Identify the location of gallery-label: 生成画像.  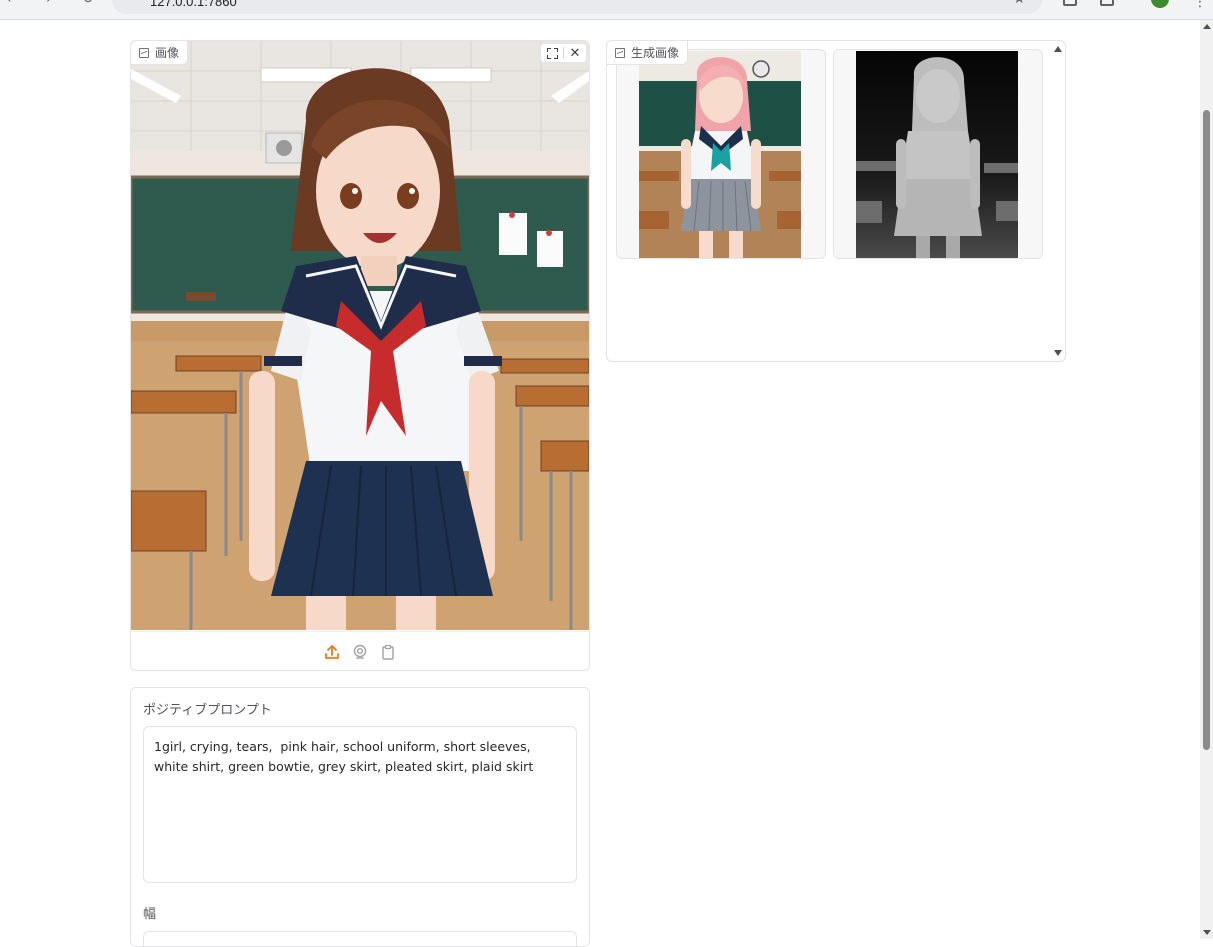
(648, 53).